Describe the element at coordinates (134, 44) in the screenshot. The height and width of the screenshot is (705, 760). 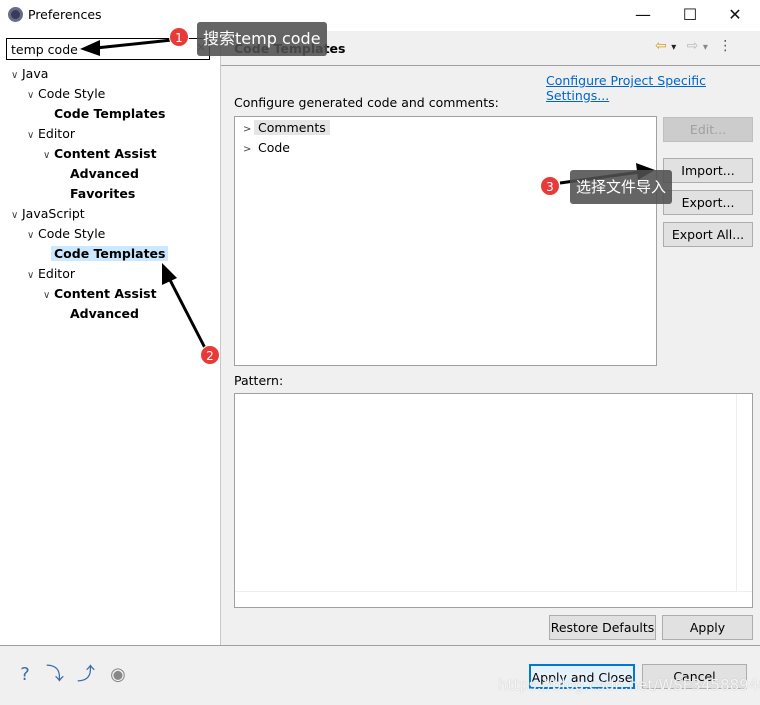
I see `arrow-1-line` at that location.